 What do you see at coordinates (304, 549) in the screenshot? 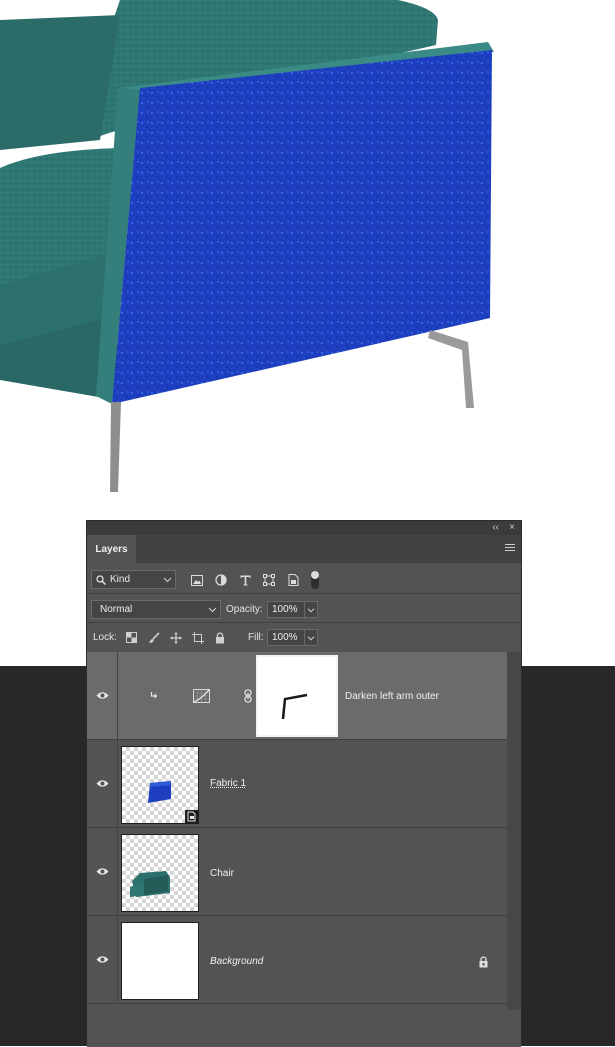
I see `panel-tab-row: Layers` at bounding box center [304, 549].